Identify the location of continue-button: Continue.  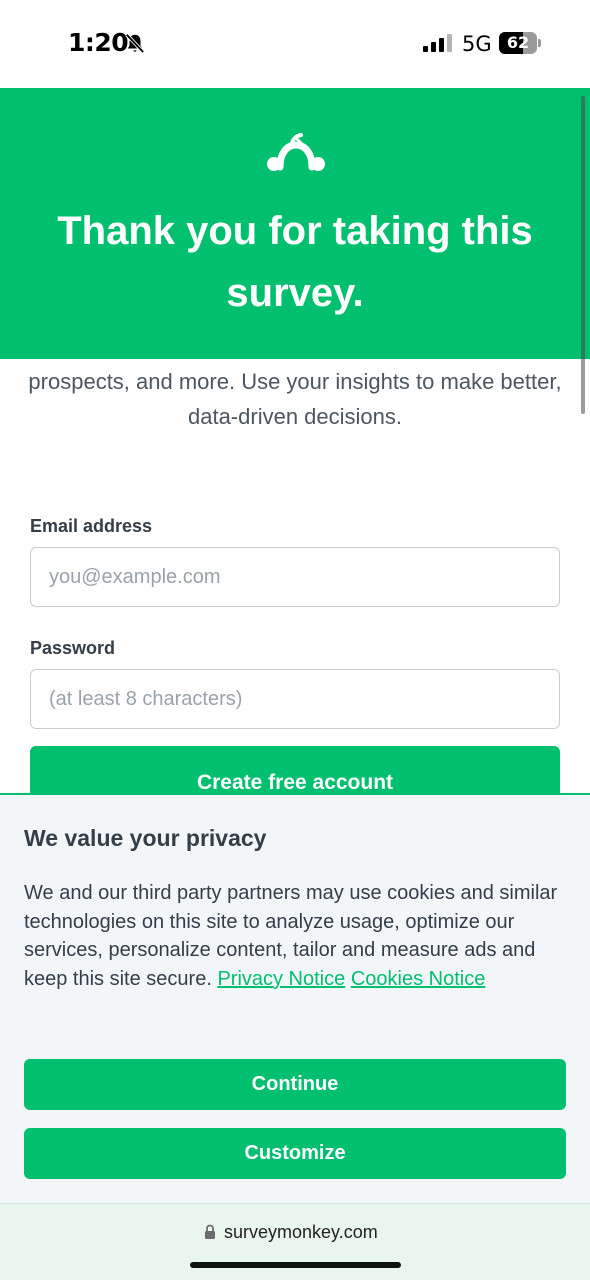
(295, 1084).